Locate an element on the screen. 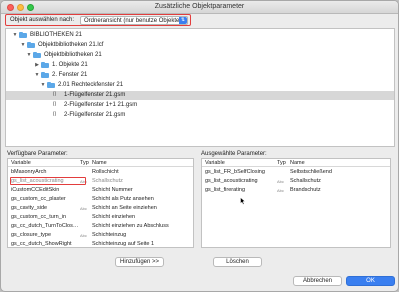  parameter-row: gs_list_FR_bSelfClosing Selbstschließend is located at coordinates (296, 172).